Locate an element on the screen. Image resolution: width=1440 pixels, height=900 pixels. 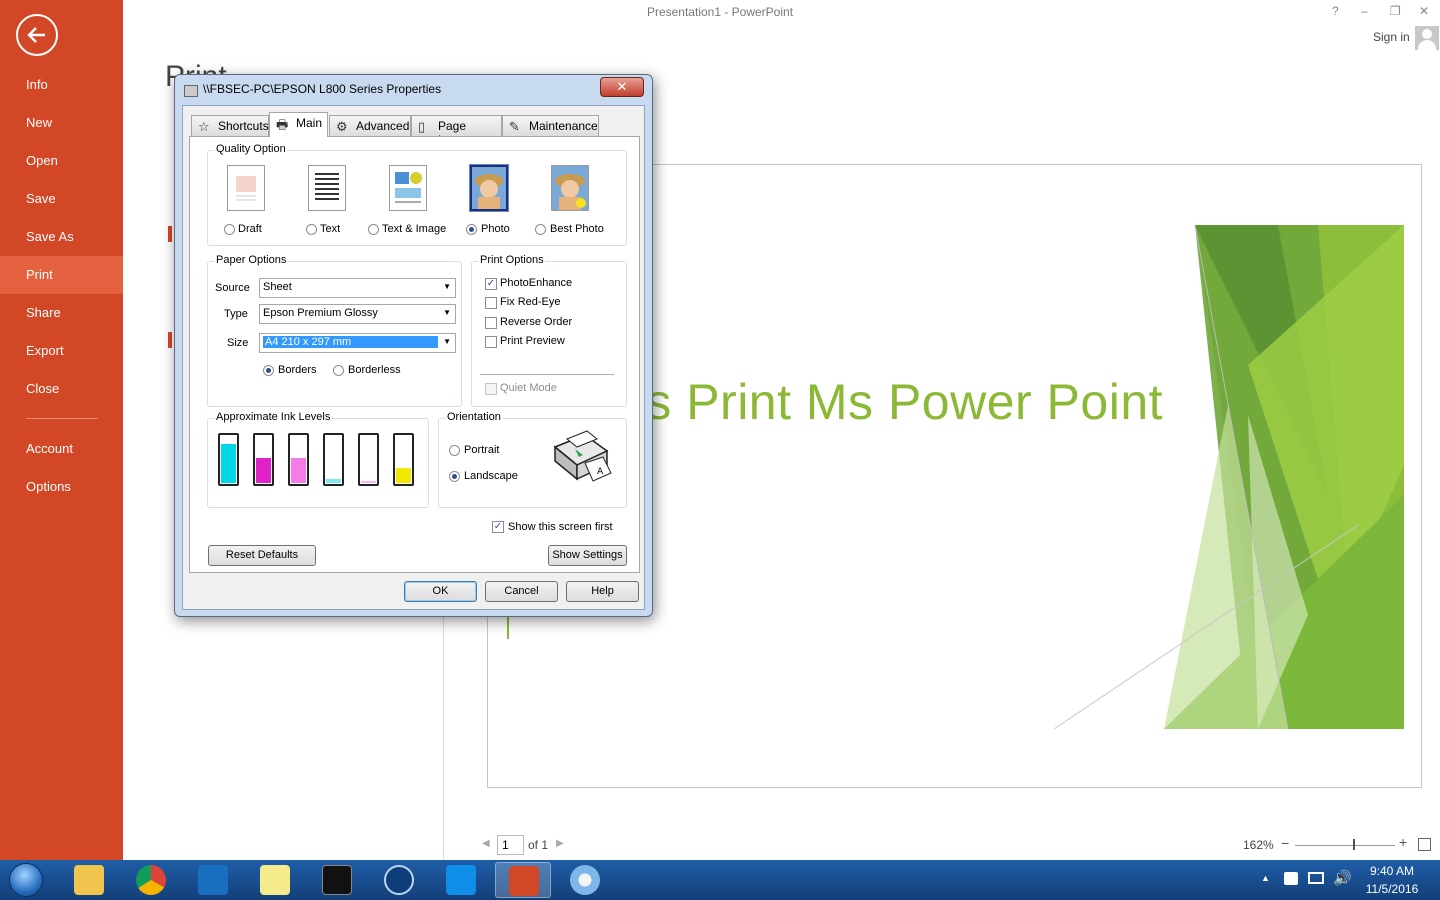
ink-levels-label: Approximate Ink Levels is located at coordinates (273, 417).